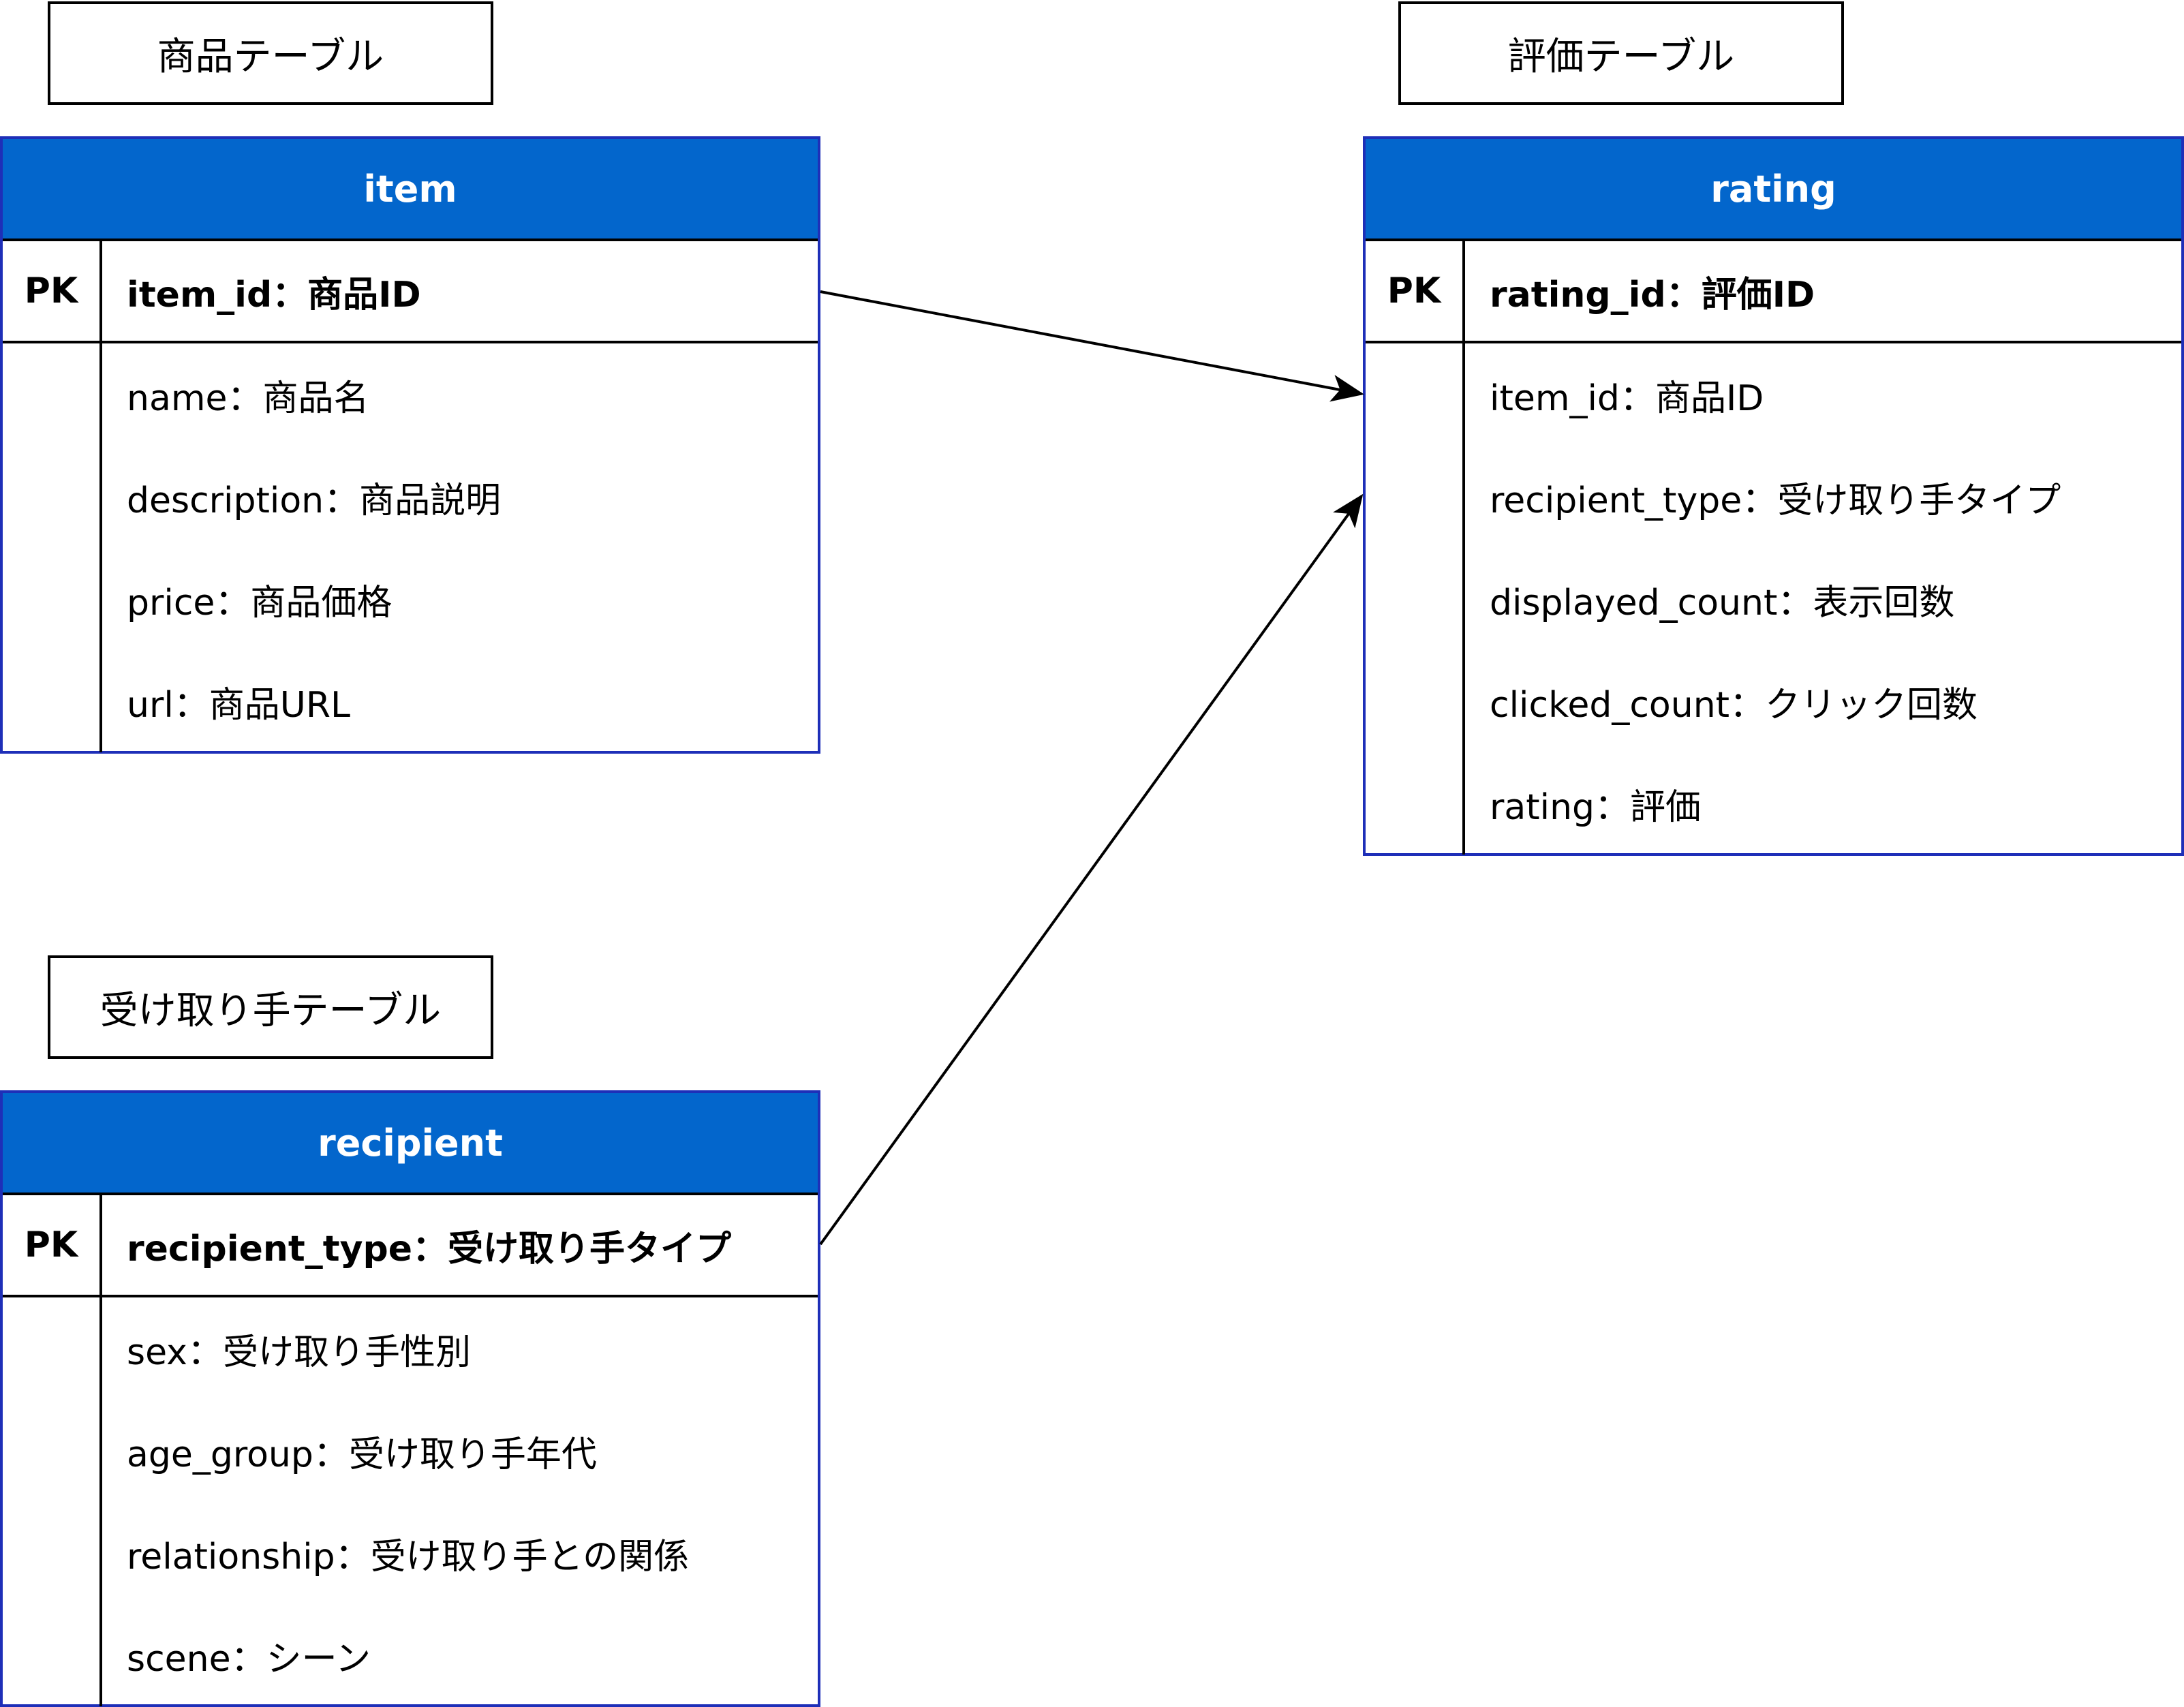 This screenshot has width=2184, height=1707. I want to click on item-to-rating-arrow, so click(1092, 346).